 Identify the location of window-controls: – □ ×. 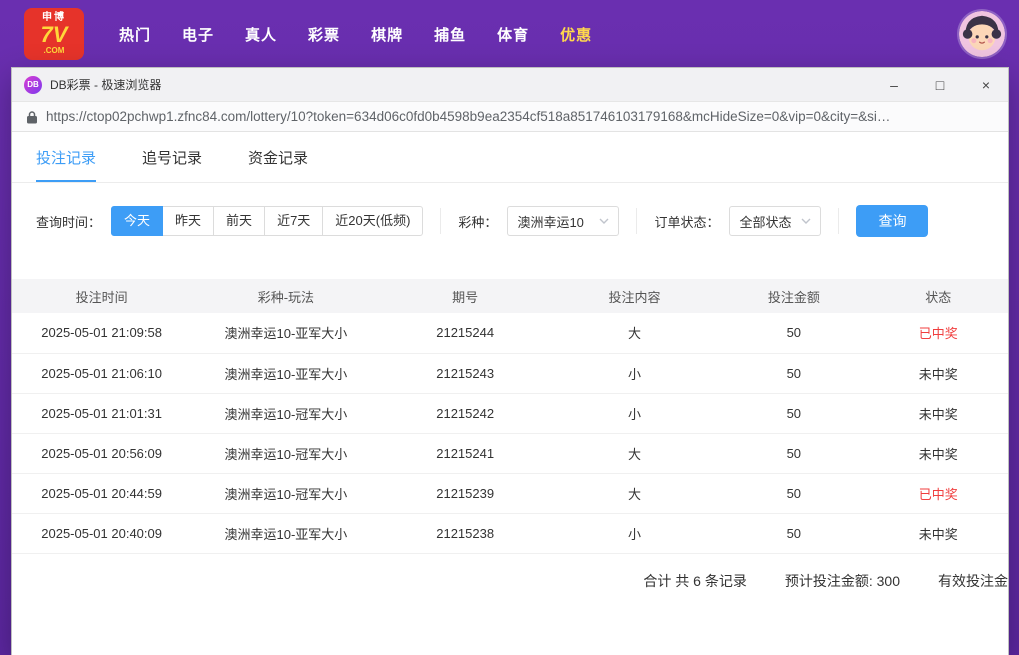
(940, 85).